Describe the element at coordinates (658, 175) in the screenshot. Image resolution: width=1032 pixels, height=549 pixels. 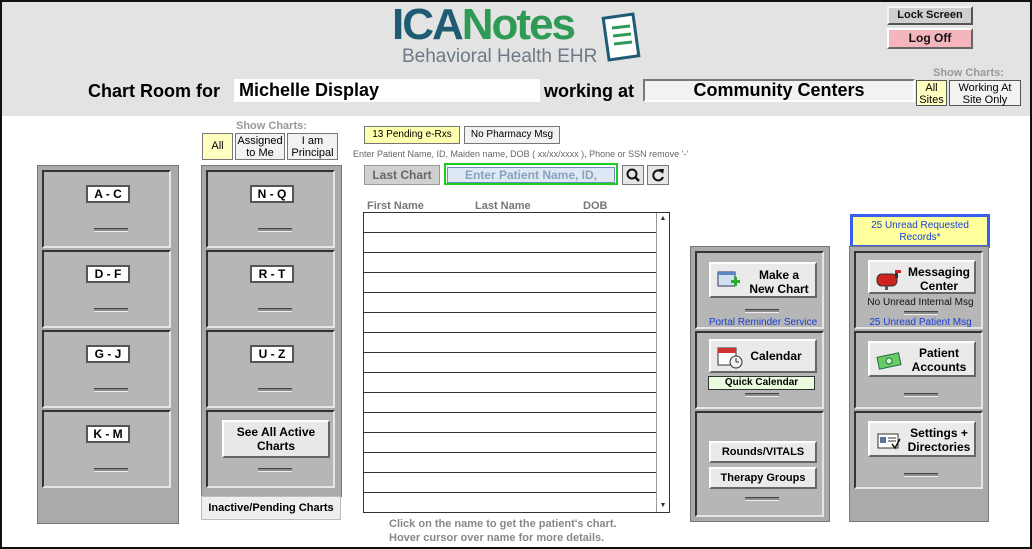
I see `refresh-button` at that location.